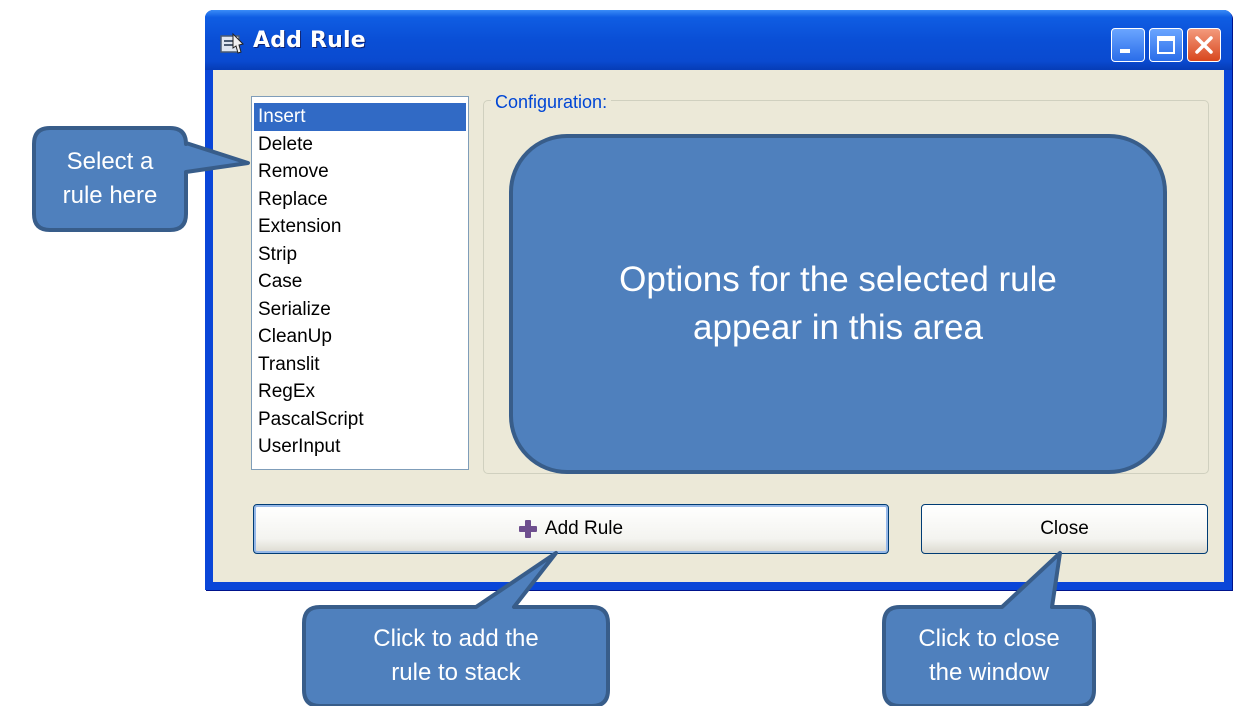  Describe the element at coordinates (110, 178) in the screenshot. I see `select-rule-callout-text: Select a rule here` at that location.